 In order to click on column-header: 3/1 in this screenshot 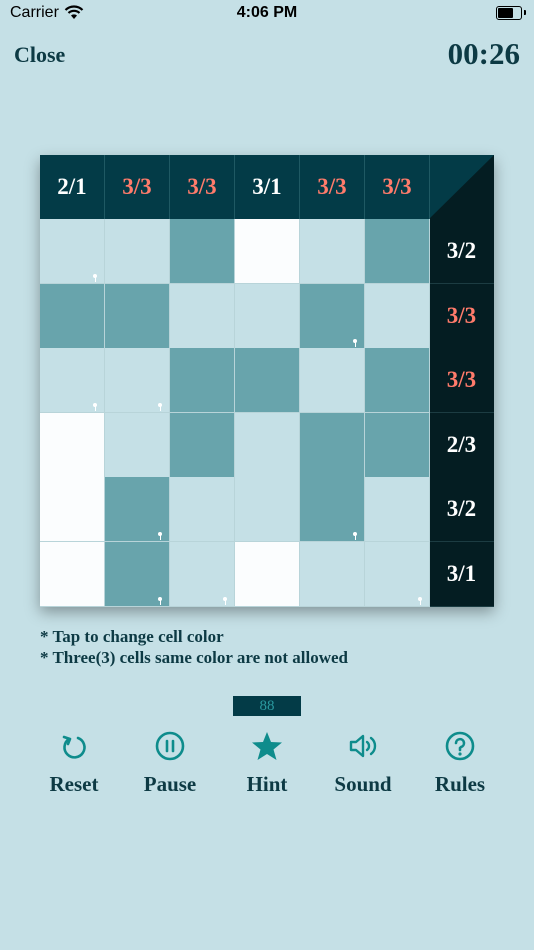, I will do `click(267, 187)`.